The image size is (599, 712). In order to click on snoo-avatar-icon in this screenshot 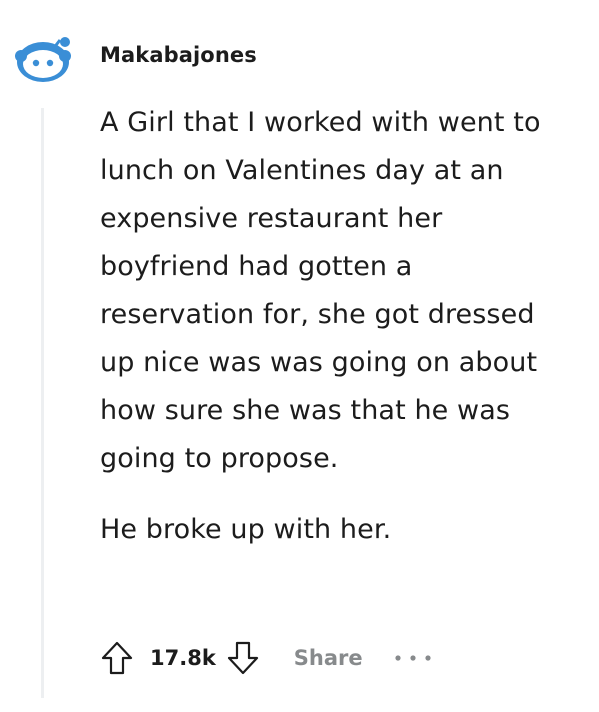, I will do `click(48, 59)`.